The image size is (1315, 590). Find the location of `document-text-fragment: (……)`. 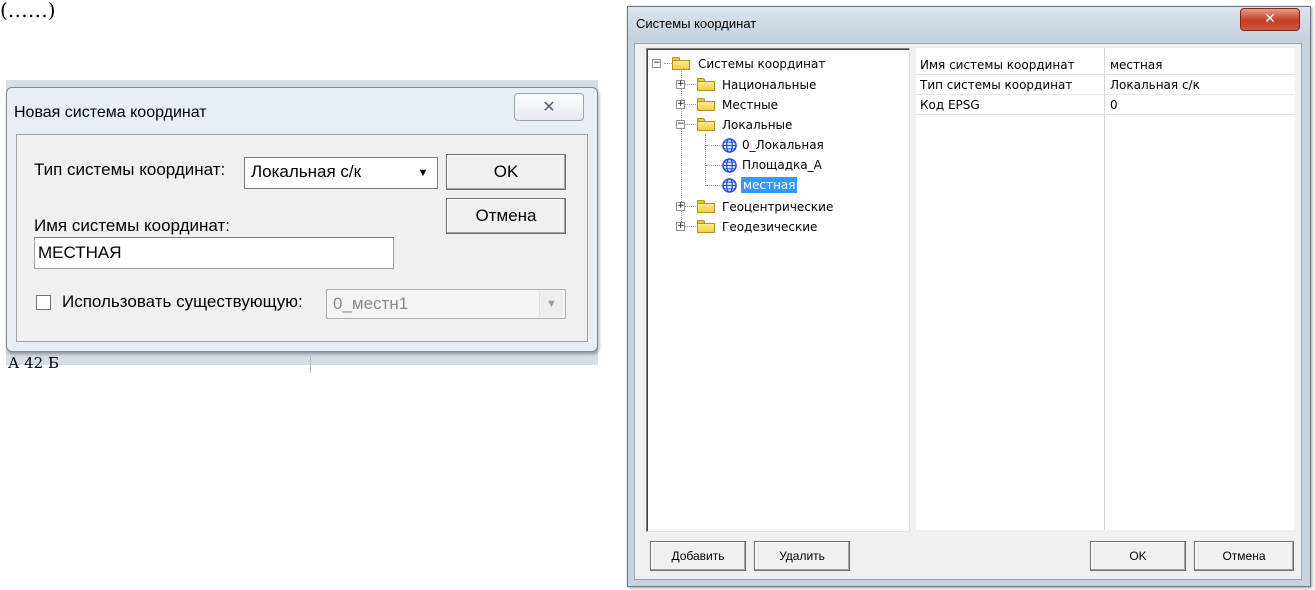

document-text-fragment: (……) is located at coordinates (28, 11).